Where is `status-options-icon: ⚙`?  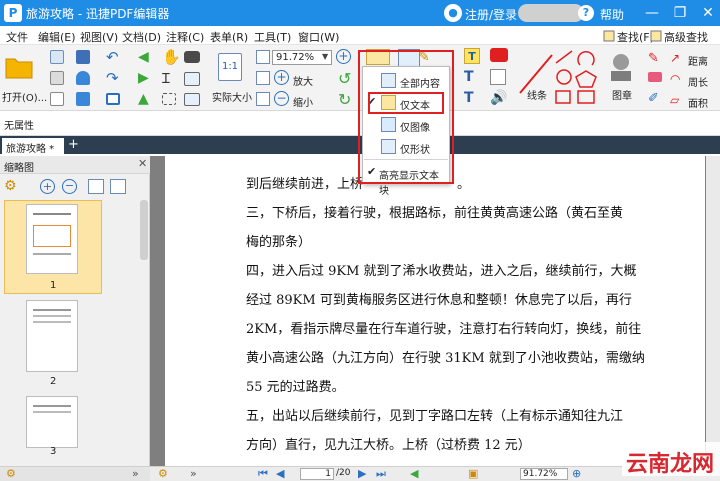
status-options-icon: ⚙ is located at coordinates (163, 473).